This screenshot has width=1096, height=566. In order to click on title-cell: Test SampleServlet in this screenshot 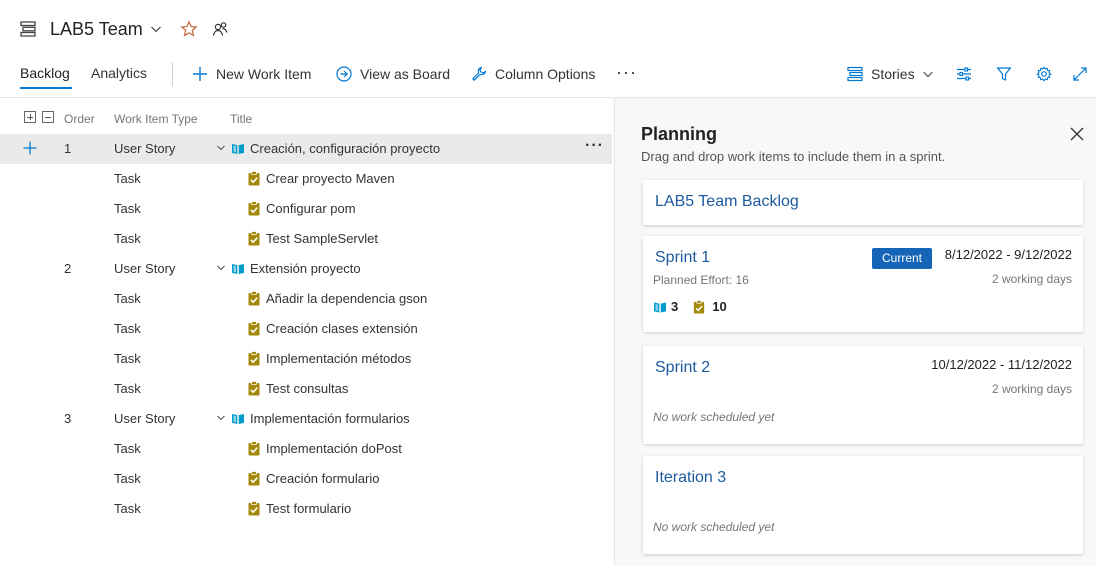, I will do `click(322, 238)`.